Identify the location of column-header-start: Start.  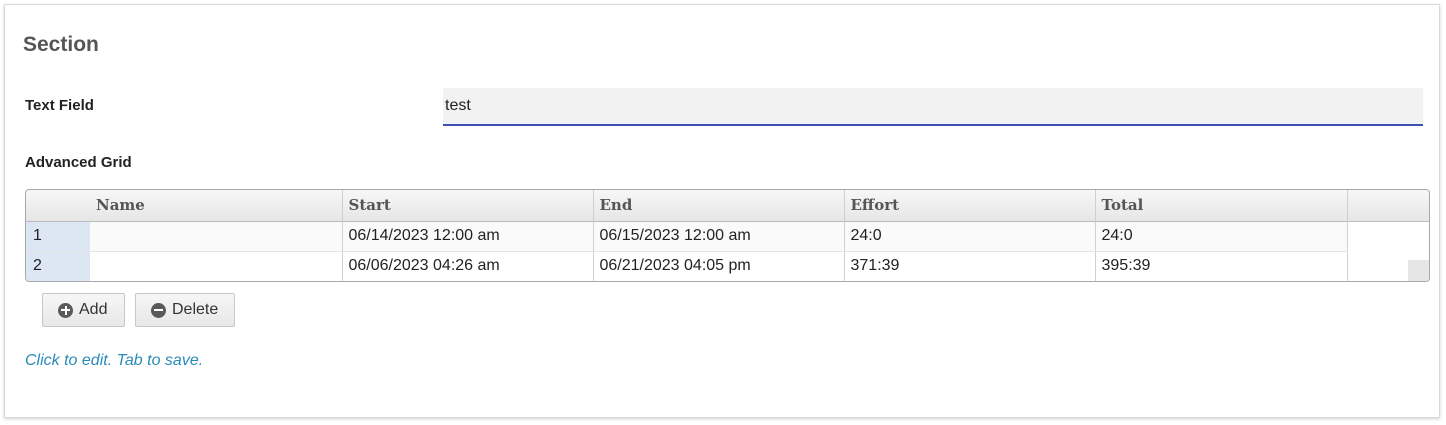
(467, 206).